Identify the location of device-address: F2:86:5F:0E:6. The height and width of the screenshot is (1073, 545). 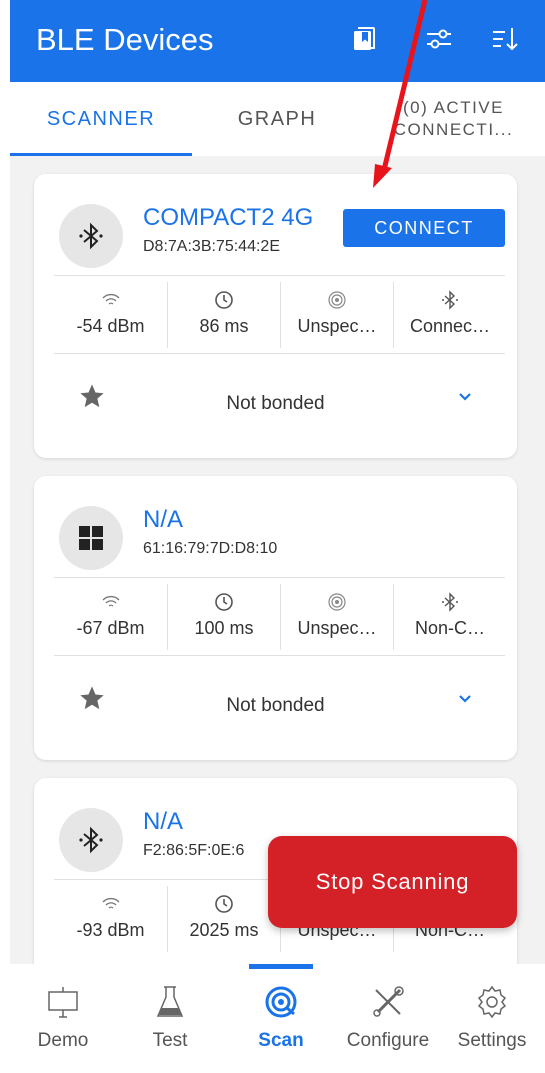
(194, 850).